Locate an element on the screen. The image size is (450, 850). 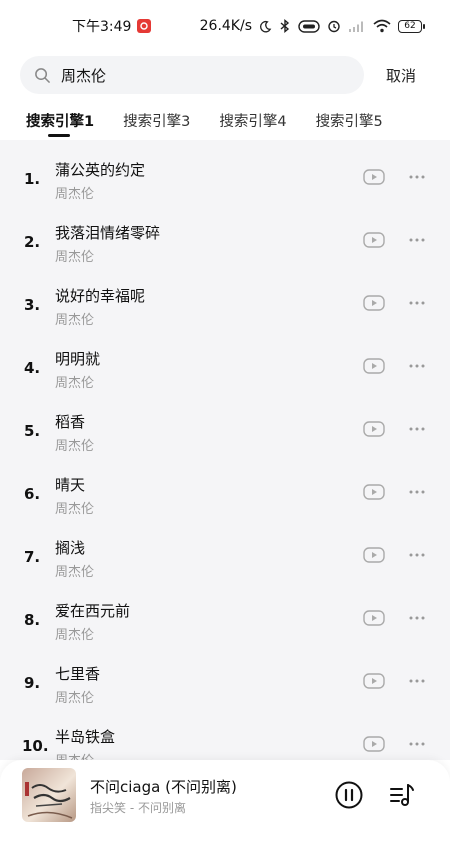
tab-label: 搜索引擎4 is located at coordinates (253, 122).